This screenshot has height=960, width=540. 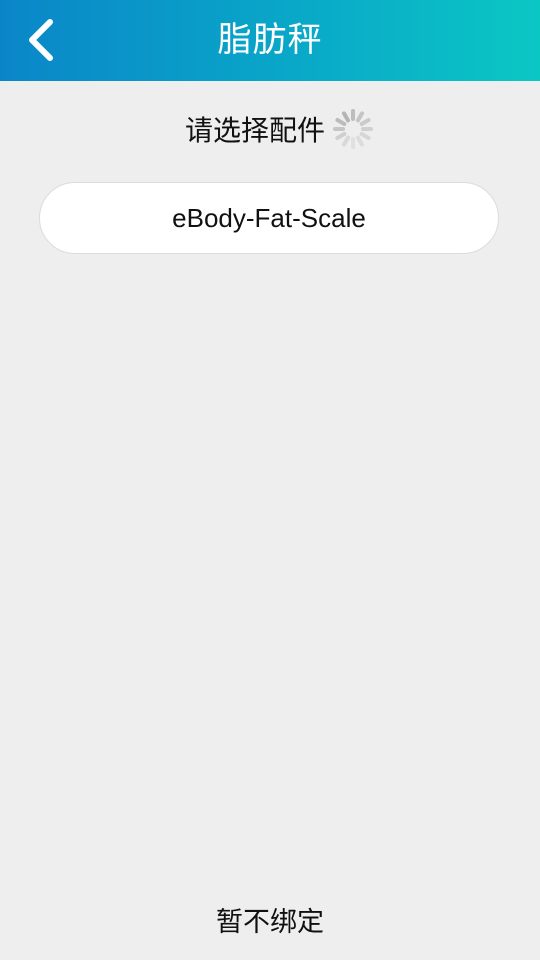 I want to click on page-title: 脂肪秤, so click(x=270, y=40).